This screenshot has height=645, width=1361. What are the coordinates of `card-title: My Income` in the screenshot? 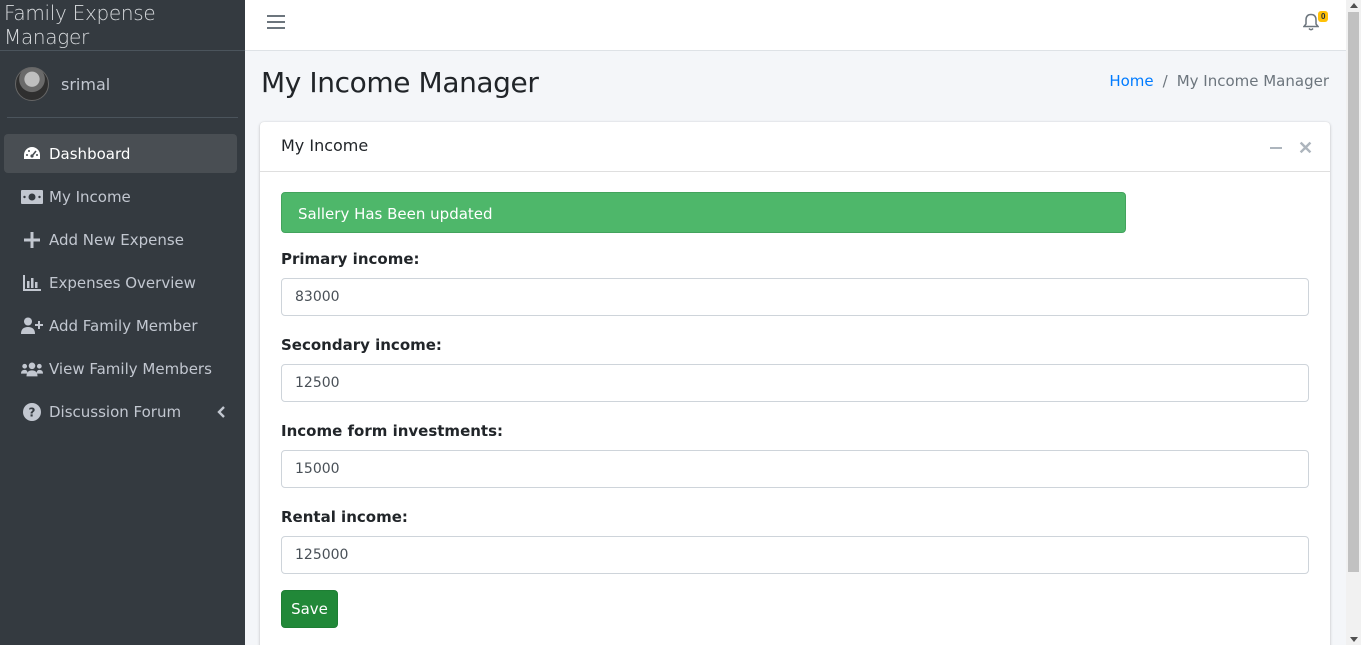 It's located at (325, 145).